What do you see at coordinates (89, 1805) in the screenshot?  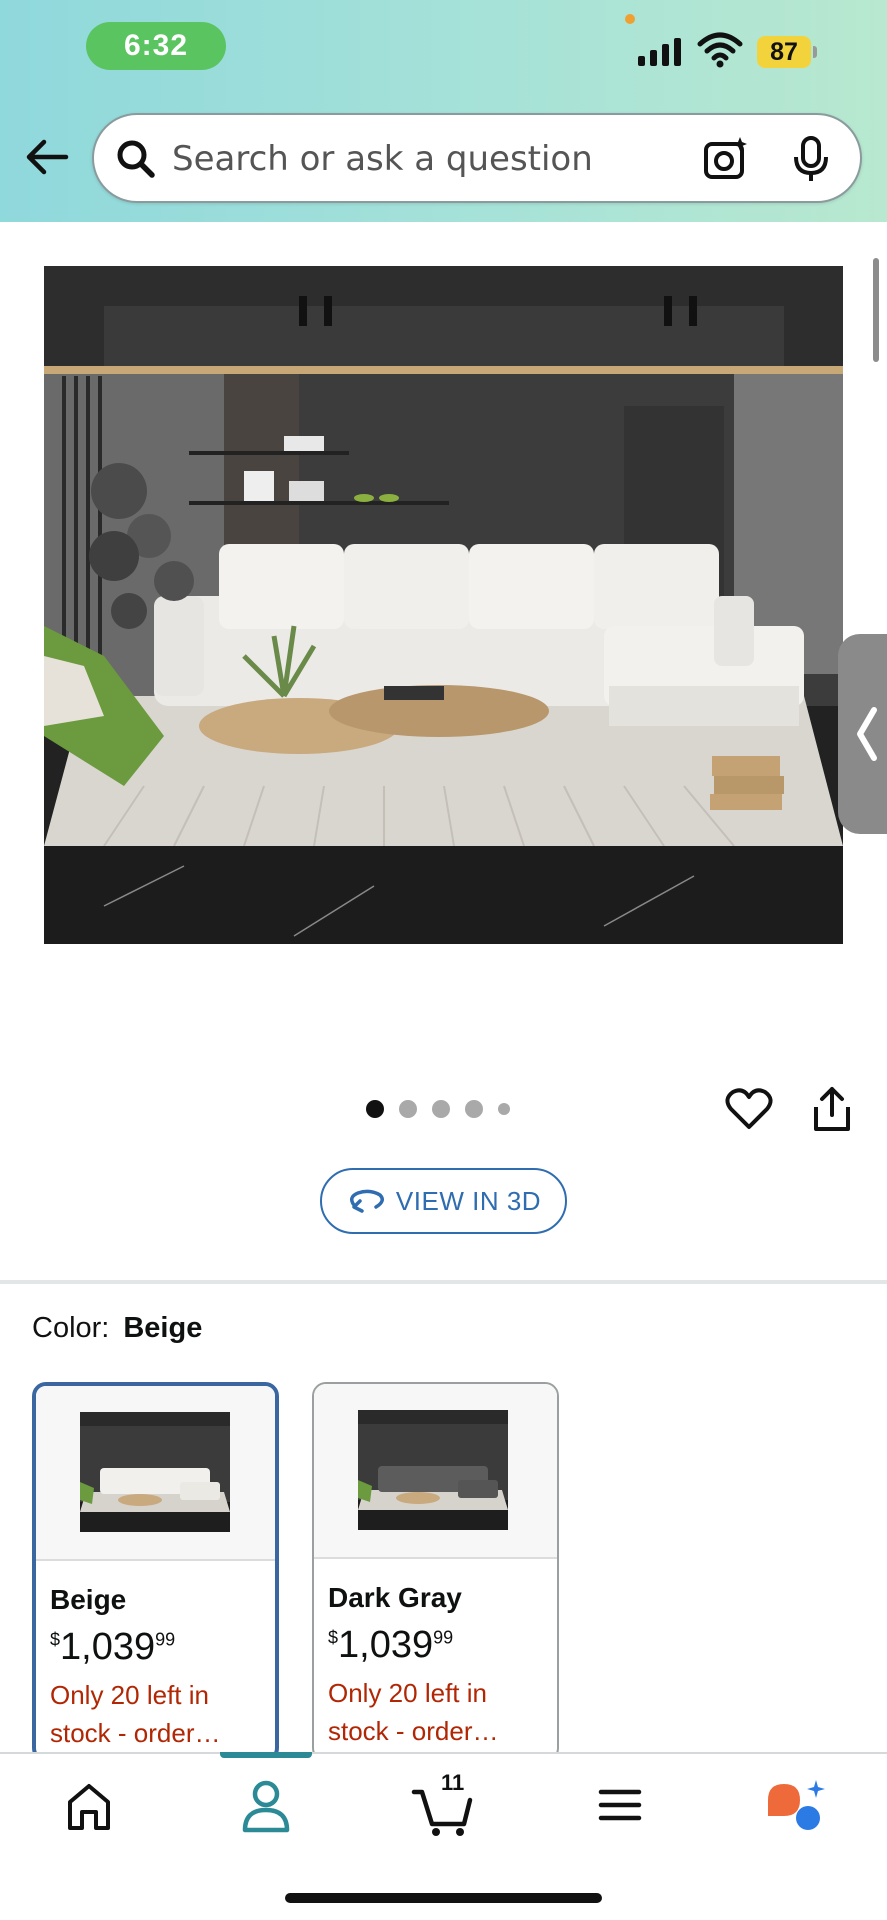 I see `home-icon` at bounding box center [89, 1805].